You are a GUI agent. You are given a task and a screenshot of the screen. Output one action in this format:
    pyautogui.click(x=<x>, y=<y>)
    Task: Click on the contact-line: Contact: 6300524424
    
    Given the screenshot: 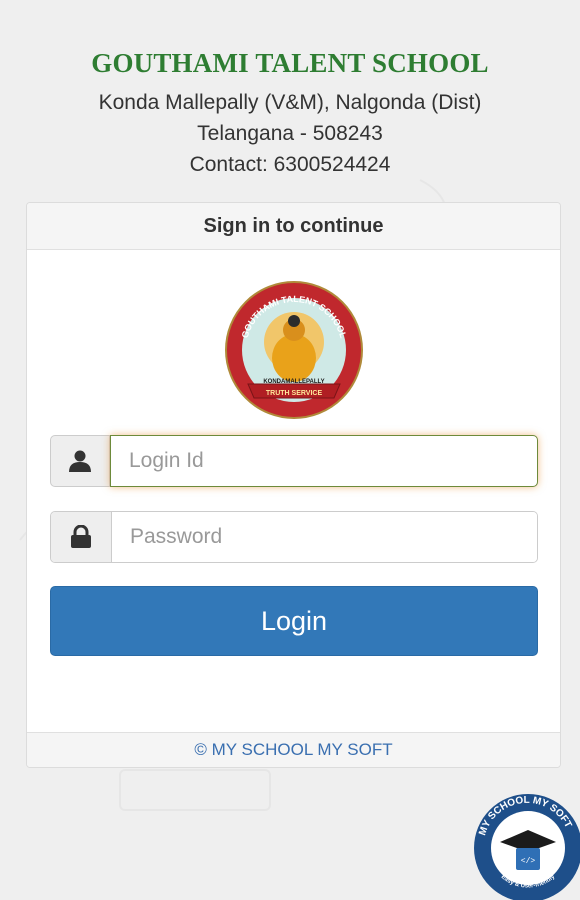 What is the action you would take?
    pyautogui.click(x=290, y=164)
    